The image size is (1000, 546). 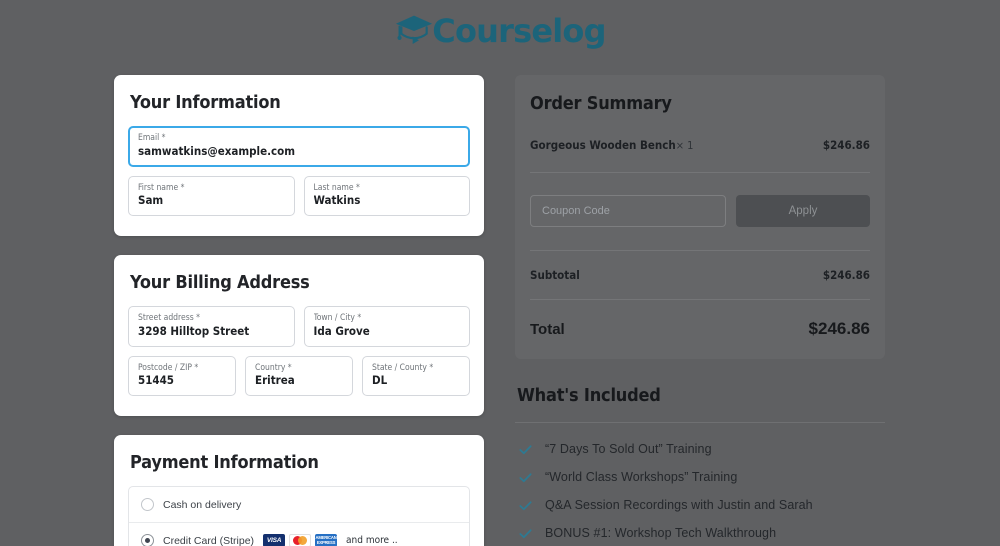 I want to click on payment-method-cash-label: Cash on delivery, so click(x=202, y=504).